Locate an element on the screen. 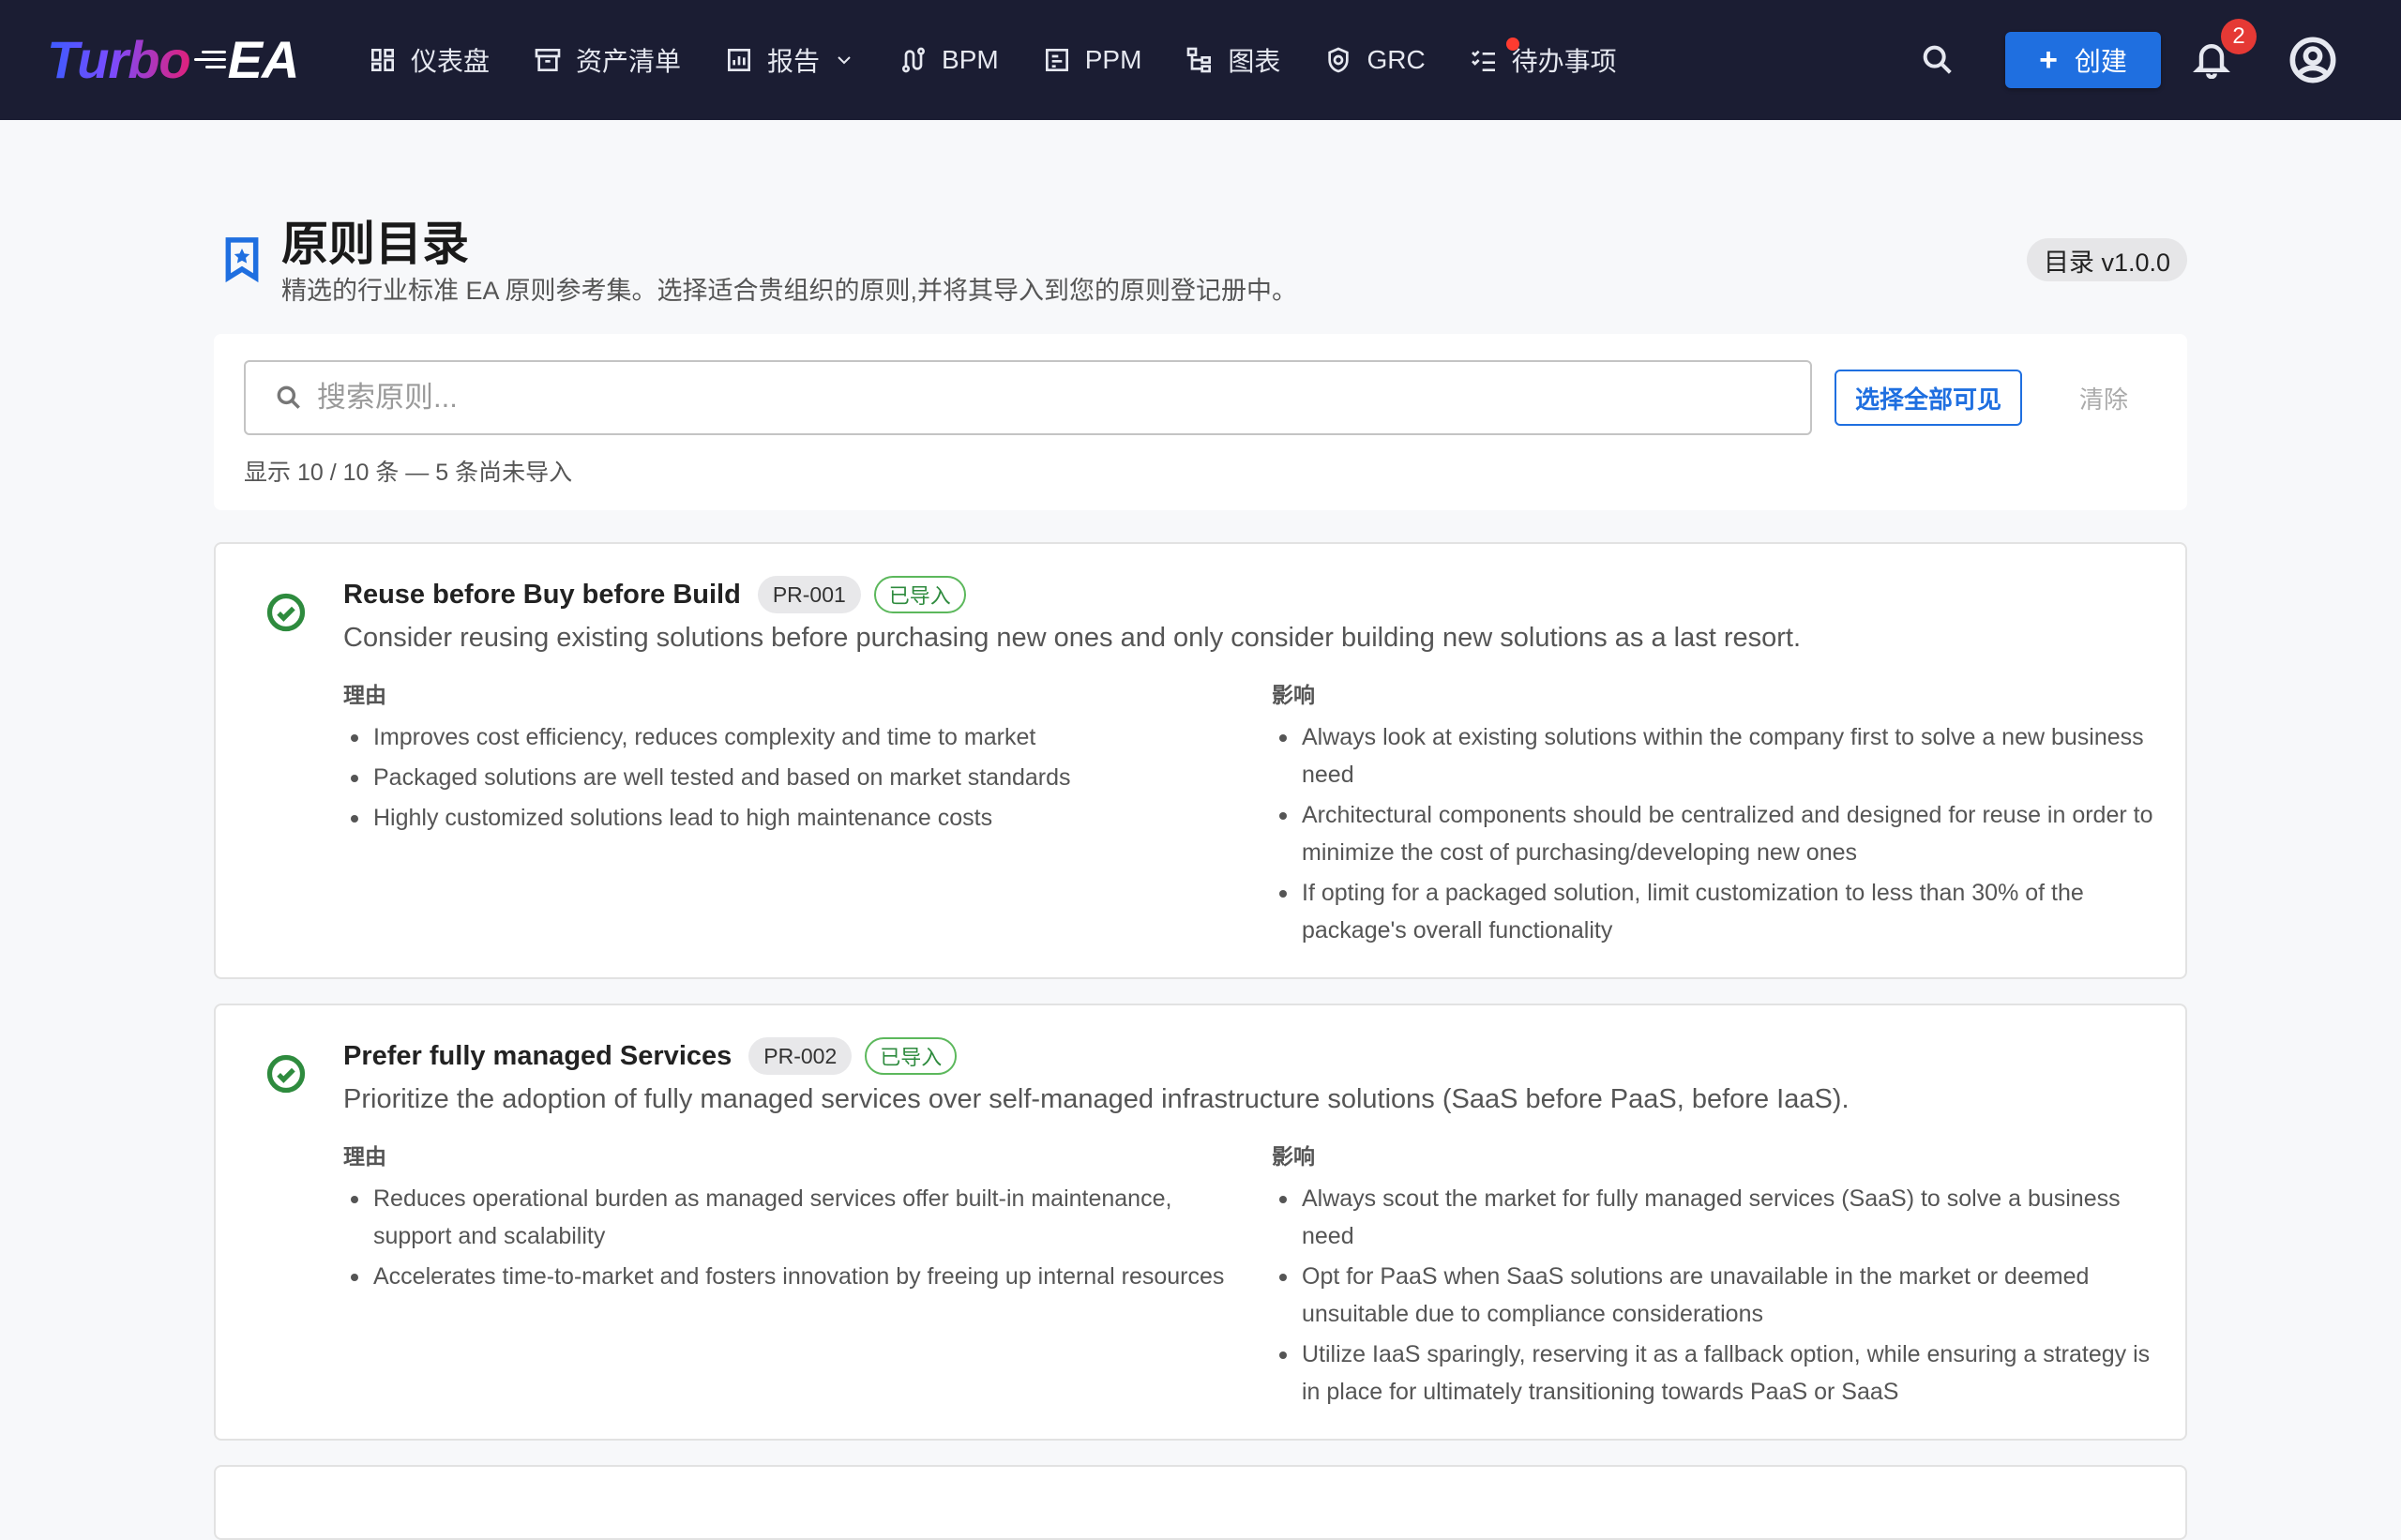  search-panel: 选择全部可见 清除 显示 10 / 10 条 — 5 条尚未导入 is located at coordinates (1200, 422).